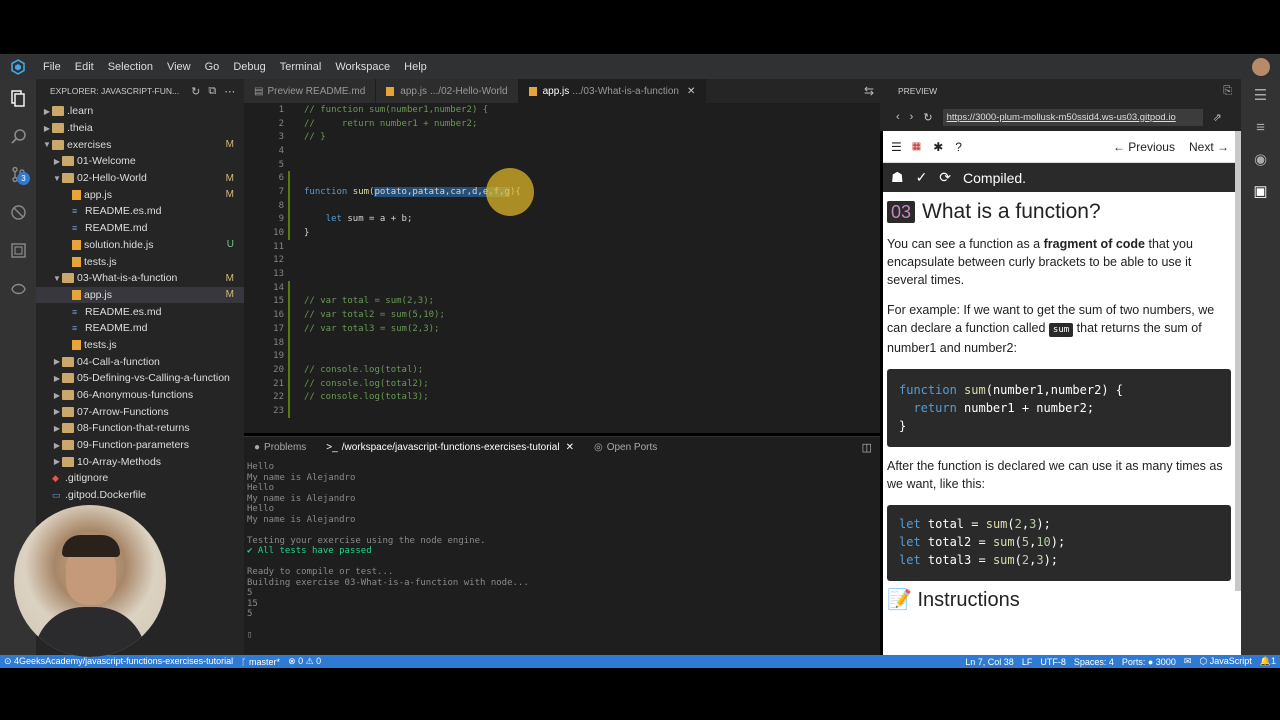 The image size is (1280, 720). I want to click on file-item: ≡ README.es.md, so click(140, 311).